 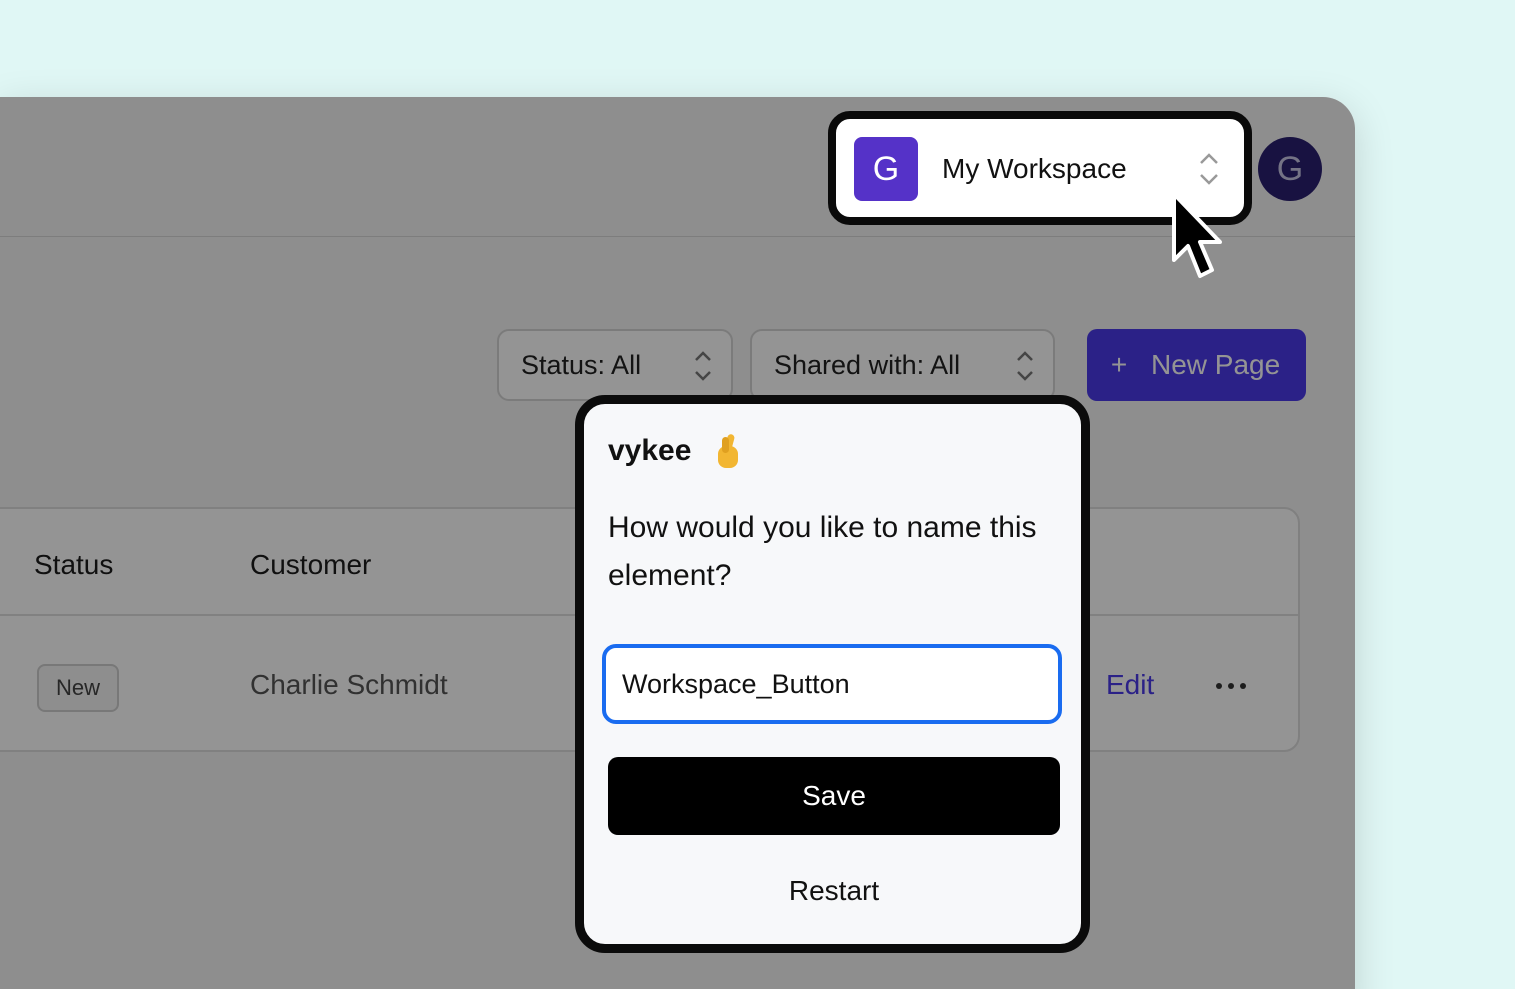 What do you see at coordinates (832, 684) in the screenshot?
I see `element-name-input` at bounding box center [832, 684].